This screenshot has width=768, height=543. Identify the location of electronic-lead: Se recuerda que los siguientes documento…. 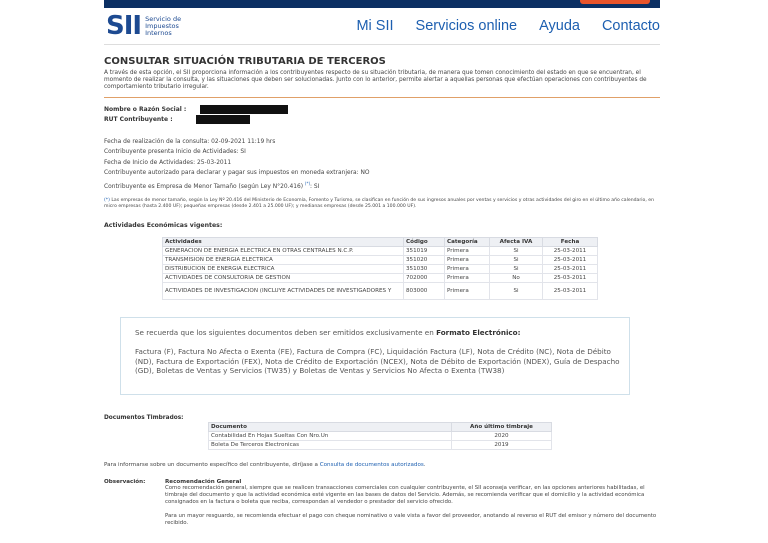
(328, 332).